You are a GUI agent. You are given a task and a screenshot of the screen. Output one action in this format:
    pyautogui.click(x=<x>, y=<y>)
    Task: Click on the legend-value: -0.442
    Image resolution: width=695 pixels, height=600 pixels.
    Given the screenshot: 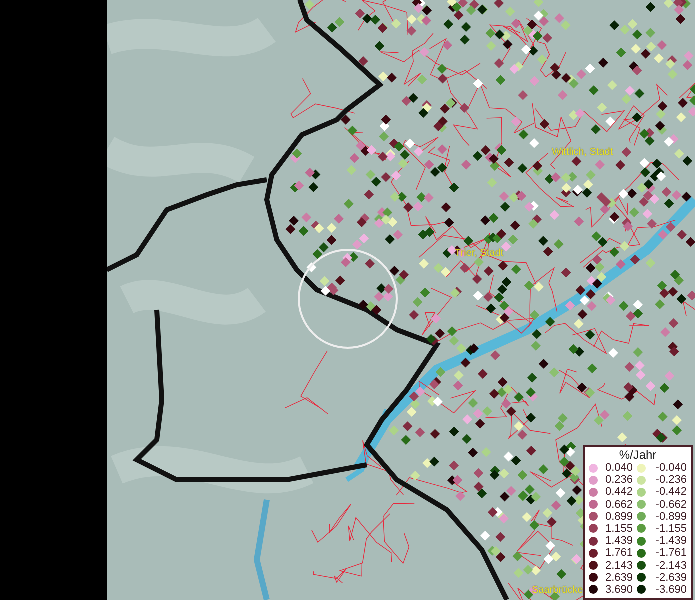 What is the action you would take?
    pyautogui.click(x=670, y=492)
    